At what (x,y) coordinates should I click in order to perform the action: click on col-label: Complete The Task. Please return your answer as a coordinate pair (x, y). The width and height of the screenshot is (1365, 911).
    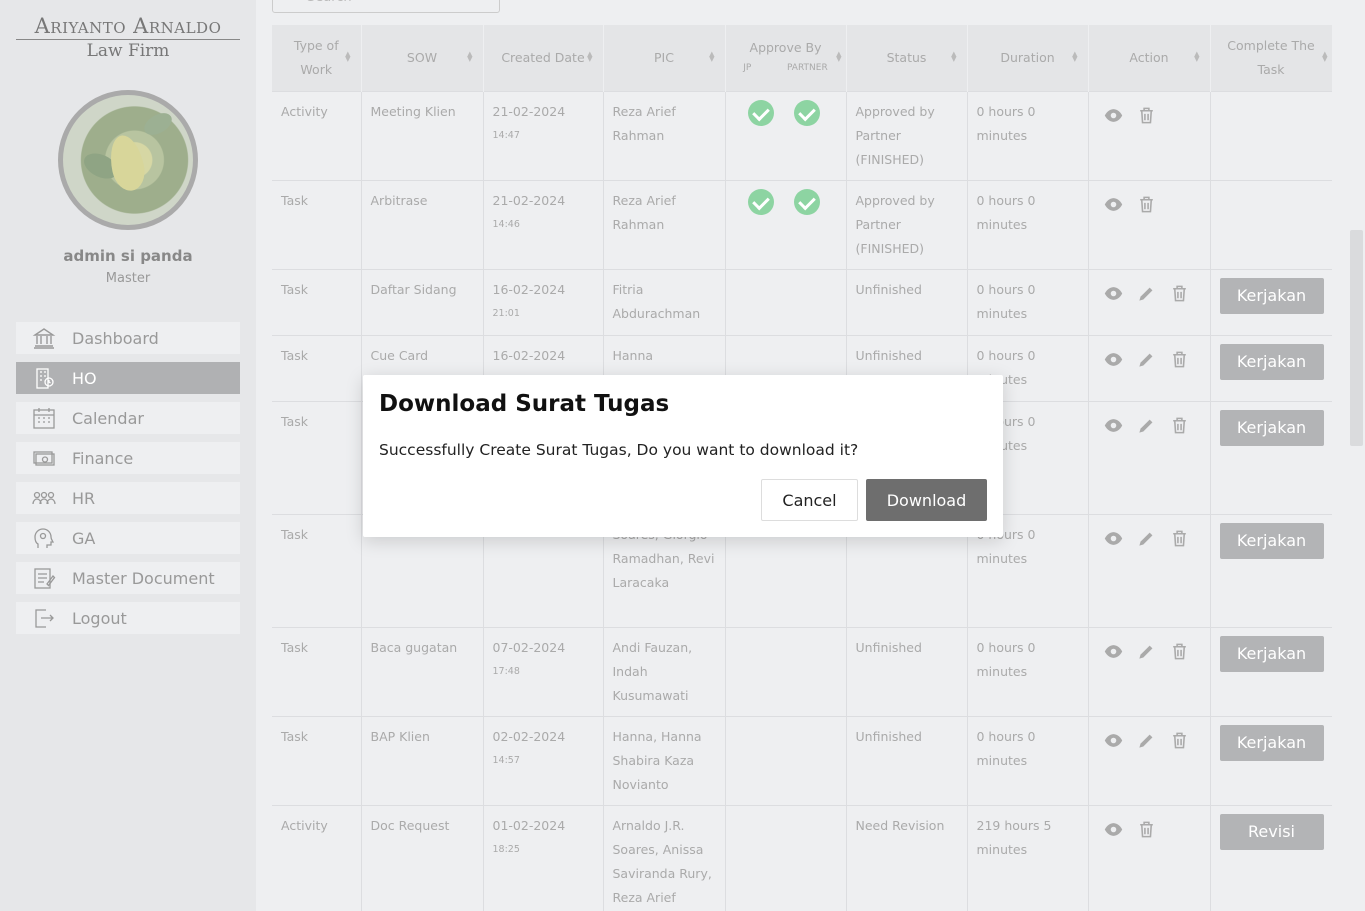
    Looking at the image, I should click on (1271, 57).